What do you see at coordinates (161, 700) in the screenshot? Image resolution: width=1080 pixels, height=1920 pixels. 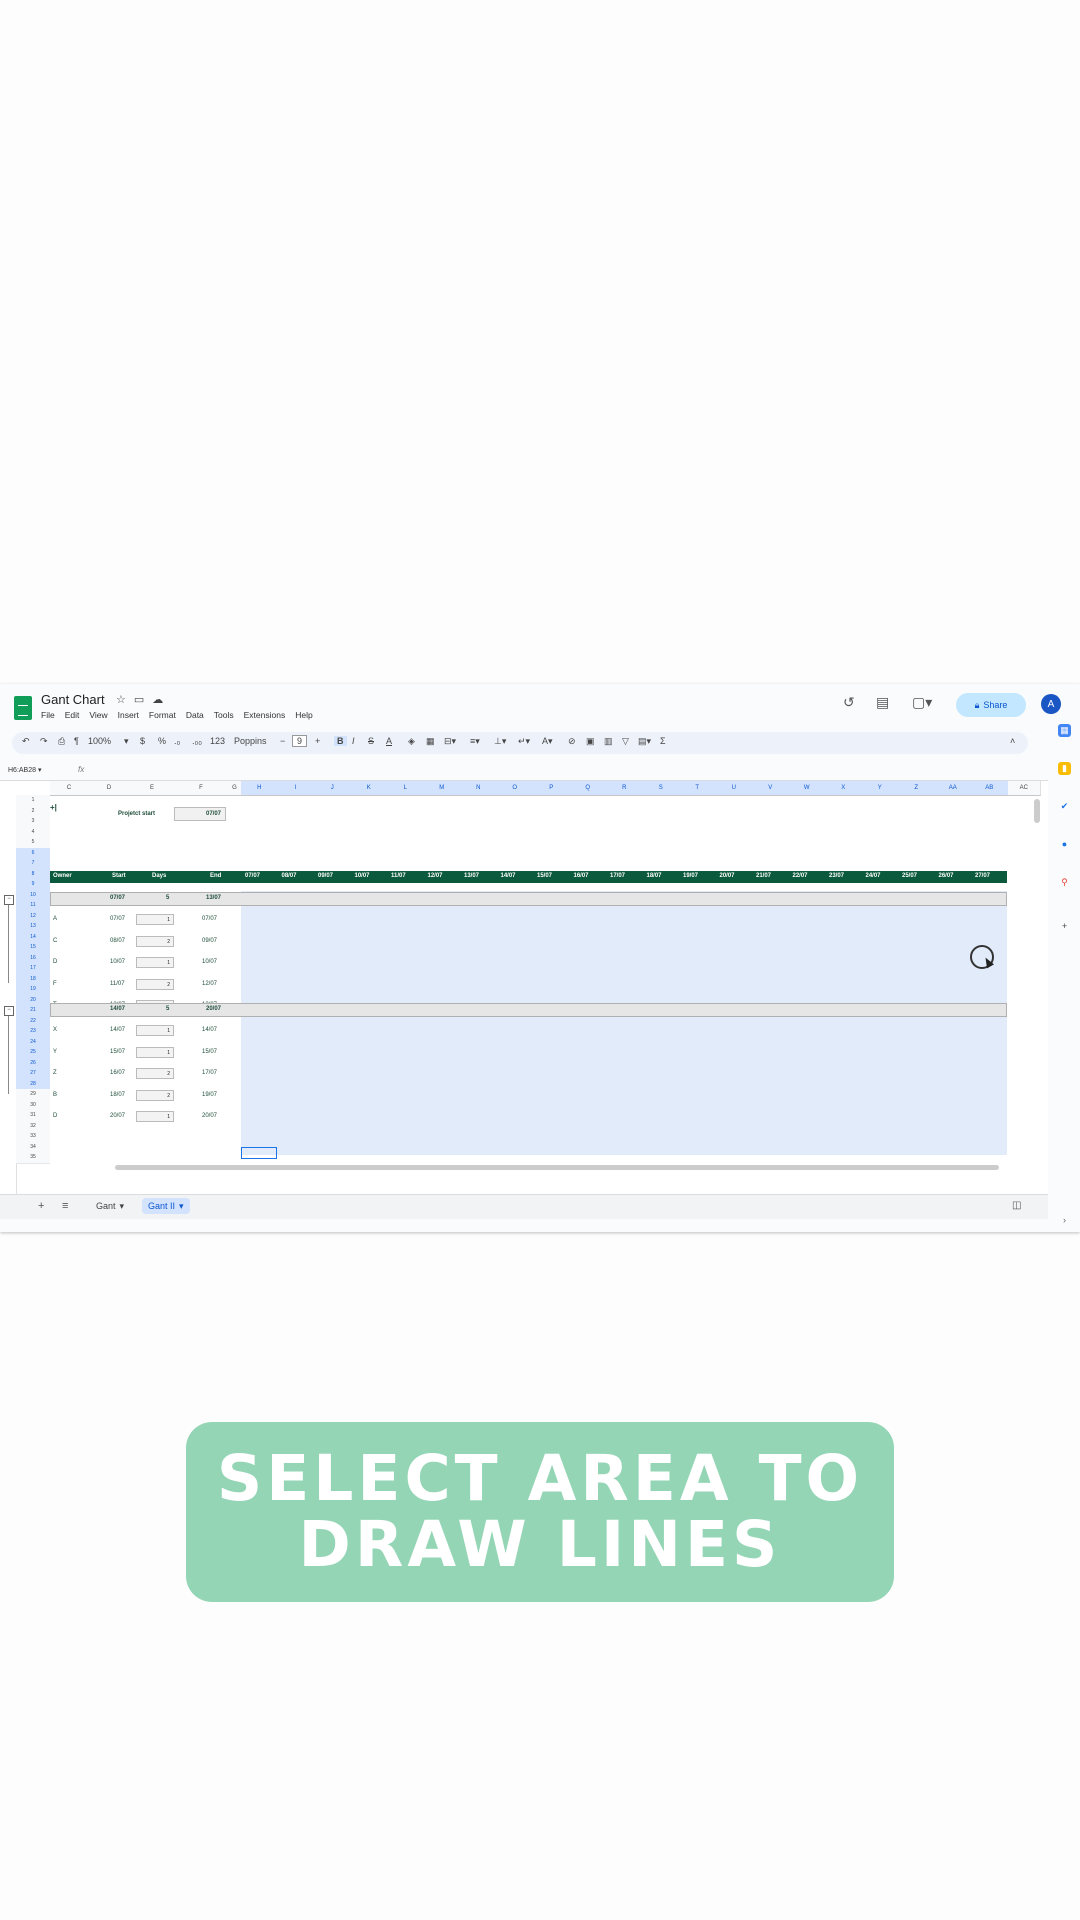 I see `cloud-status-icon: ☁` at bounding box center [161, 700].